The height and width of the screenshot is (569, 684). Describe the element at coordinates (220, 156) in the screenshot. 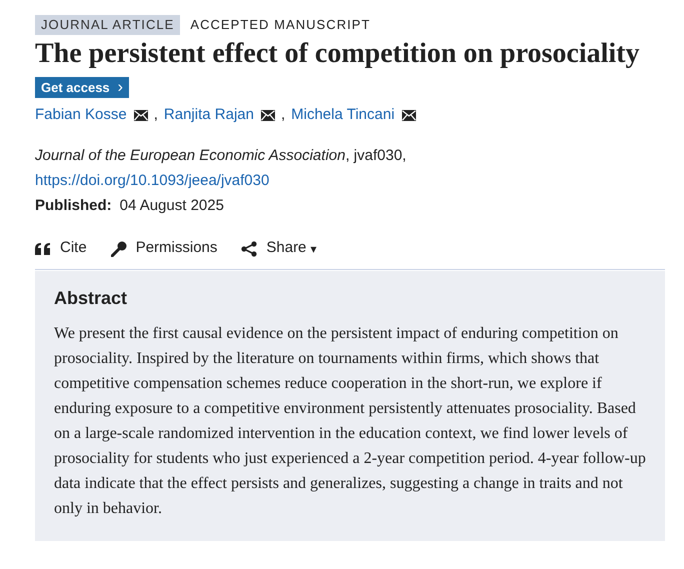

I see `journal-citation: Journal of the European Economic Association, jvaf030,` at that location.